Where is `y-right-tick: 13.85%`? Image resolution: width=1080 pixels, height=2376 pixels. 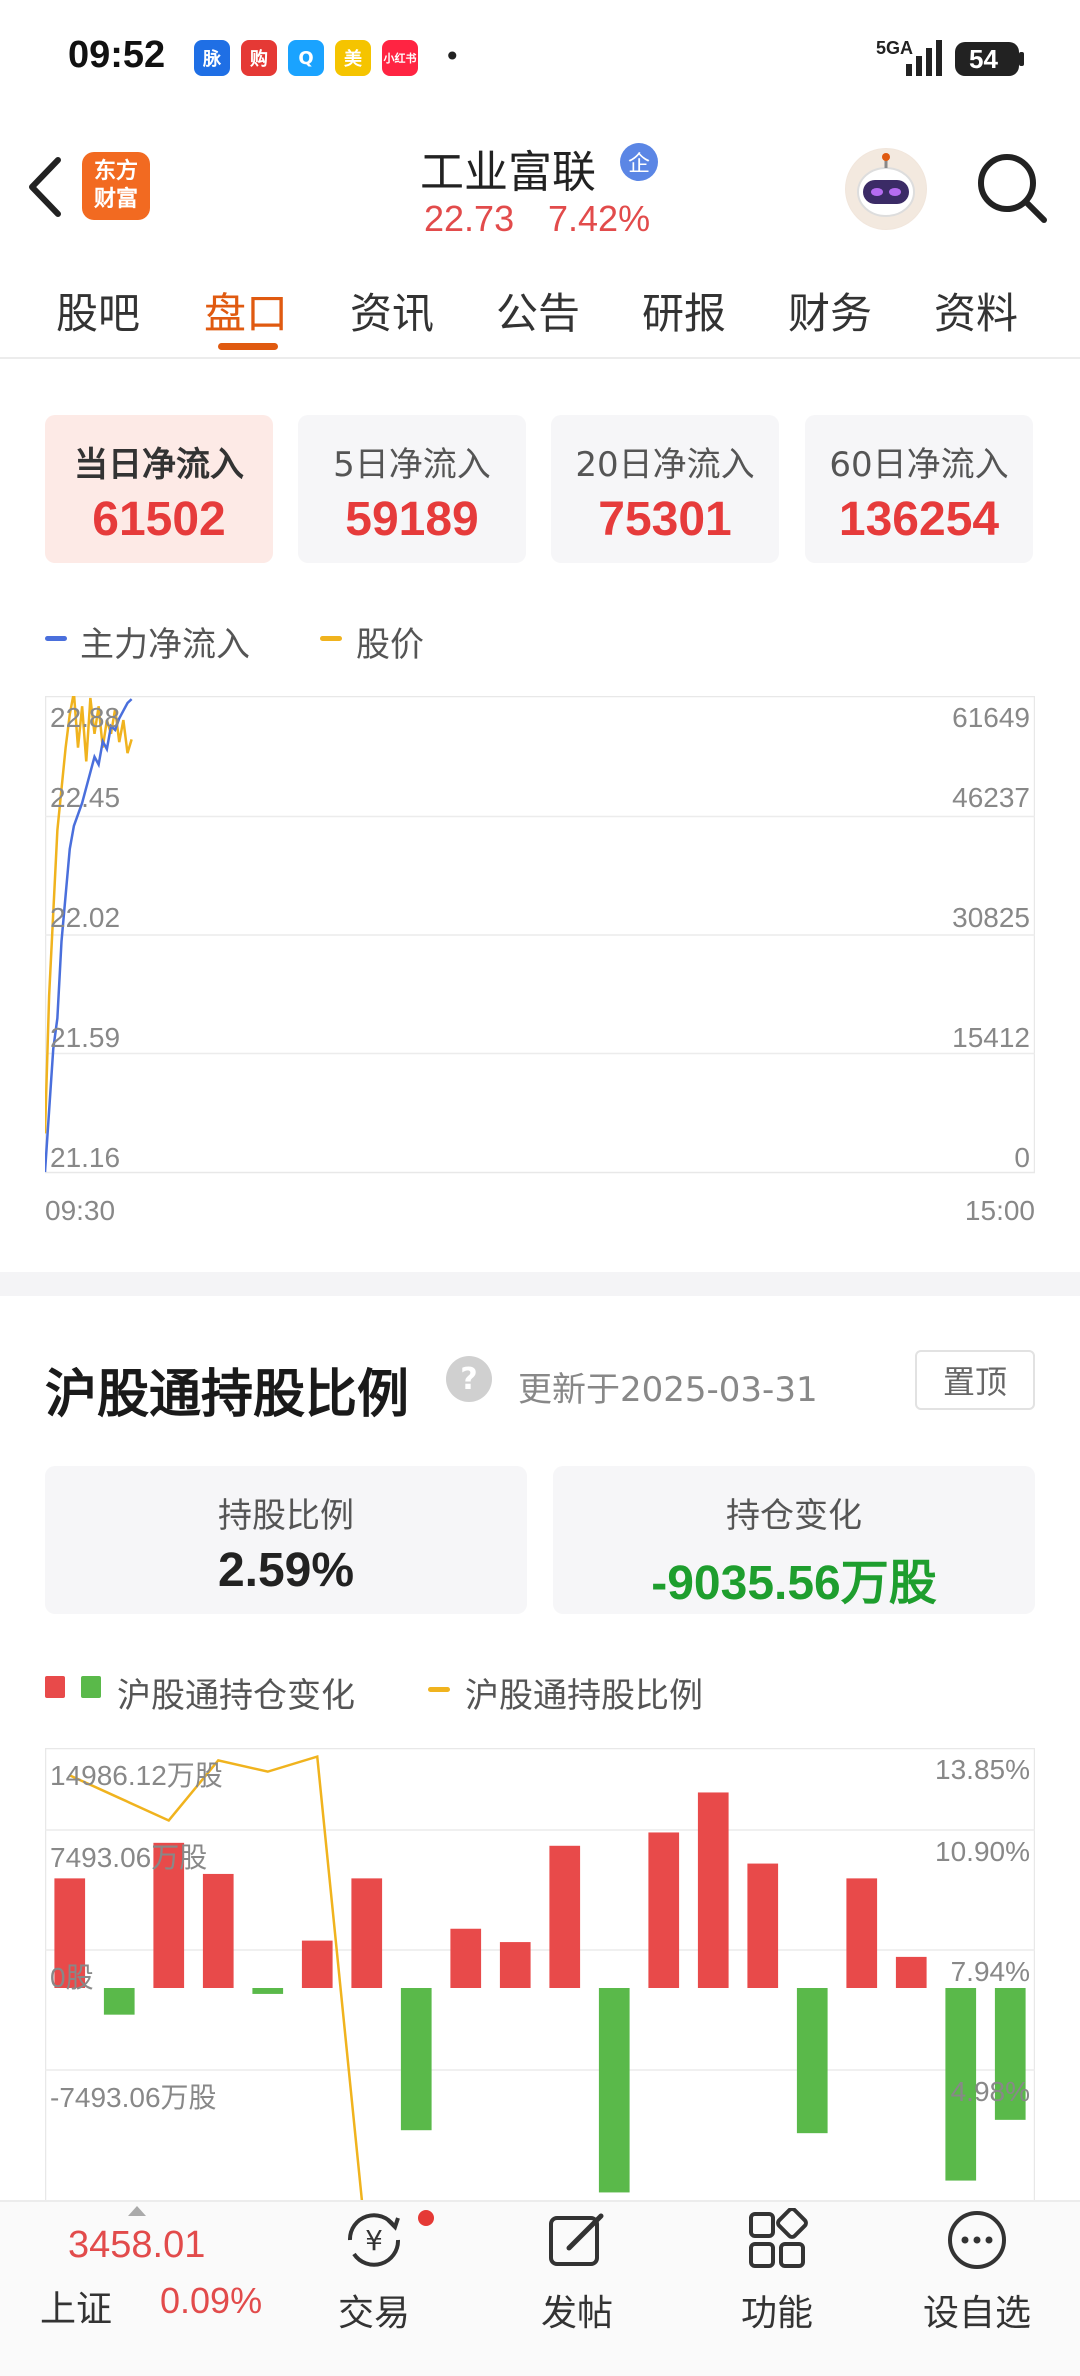
y-right-tick: 13.85% is located at coordinates (982, 1769).